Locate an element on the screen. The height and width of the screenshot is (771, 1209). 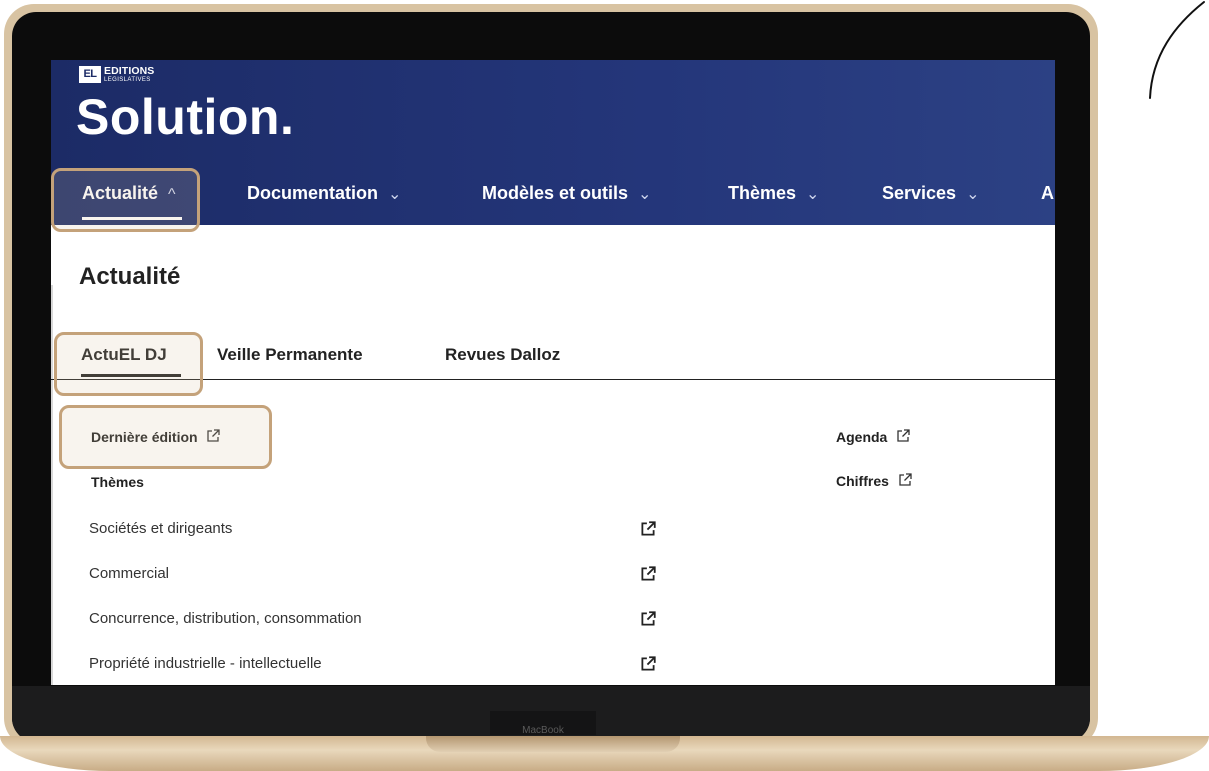
link-label: Agenda is located at coordinates (862, 437).